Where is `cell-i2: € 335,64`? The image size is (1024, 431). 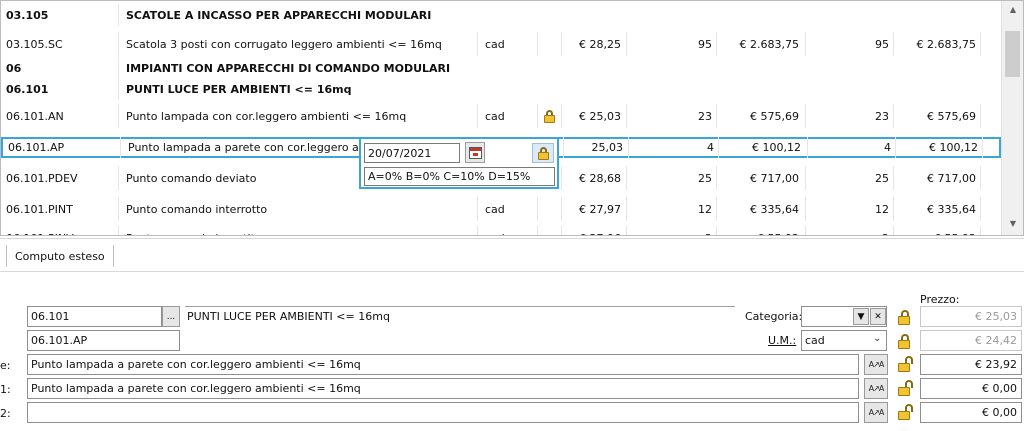 cell-i2: € 335,64 is located at coordinates (937, 209).